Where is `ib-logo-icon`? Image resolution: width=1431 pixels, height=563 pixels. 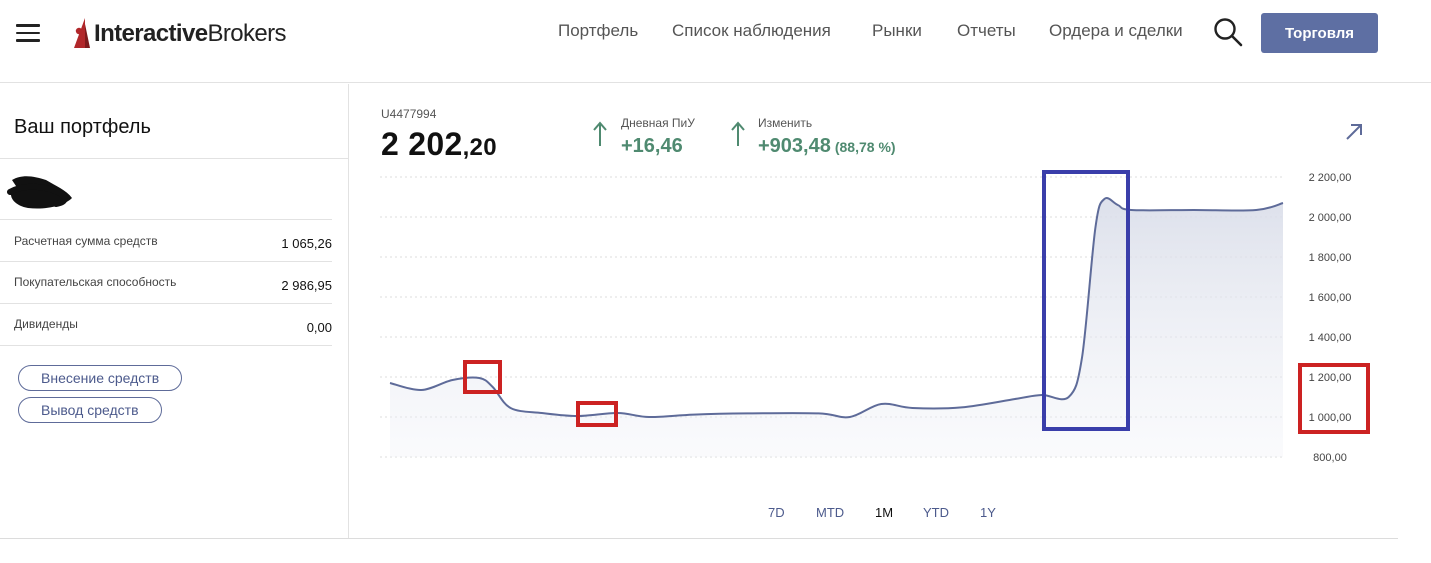 ib-logo-icon is located at coordinates (82, 33).